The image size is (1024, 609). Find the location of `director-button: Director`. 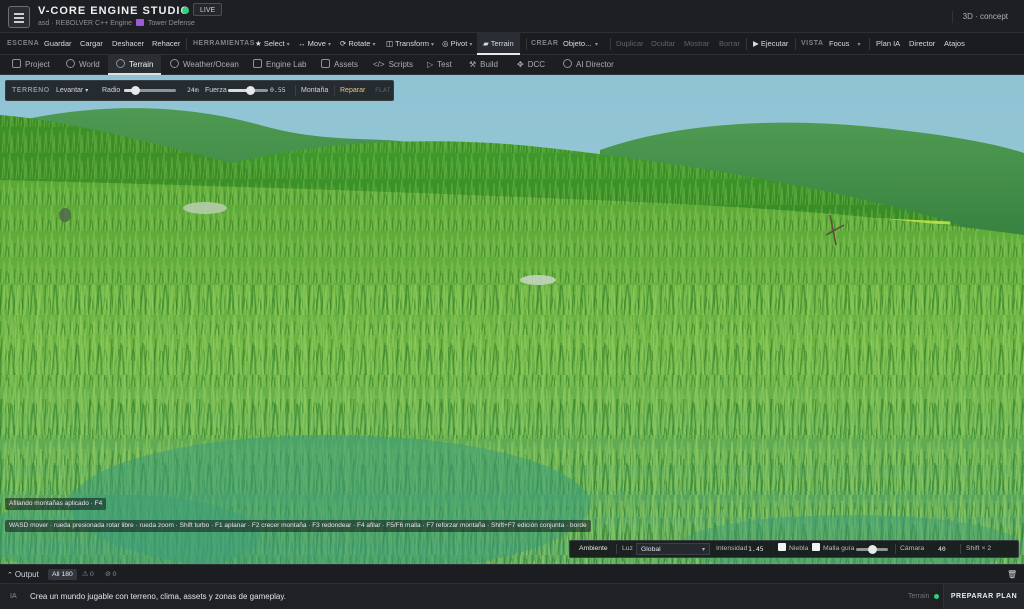

director-button: Director is located at coordinates (922, 44).